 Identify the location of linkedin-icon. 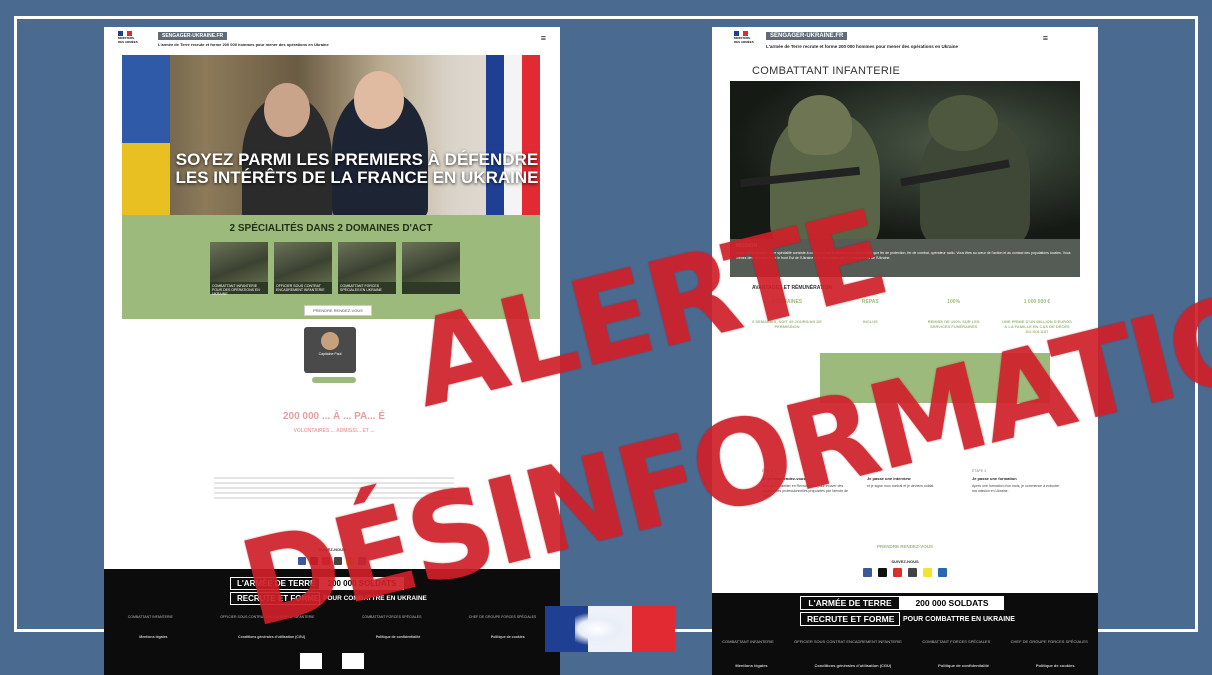
(942, 572).